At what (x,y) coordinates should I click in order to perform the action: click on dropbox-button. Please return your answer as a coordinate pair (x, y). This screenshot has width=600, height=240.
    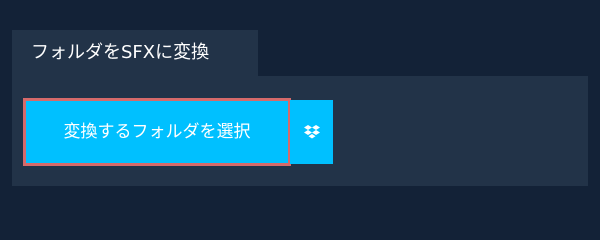
    Looking at the image, I should click on (311, 132).